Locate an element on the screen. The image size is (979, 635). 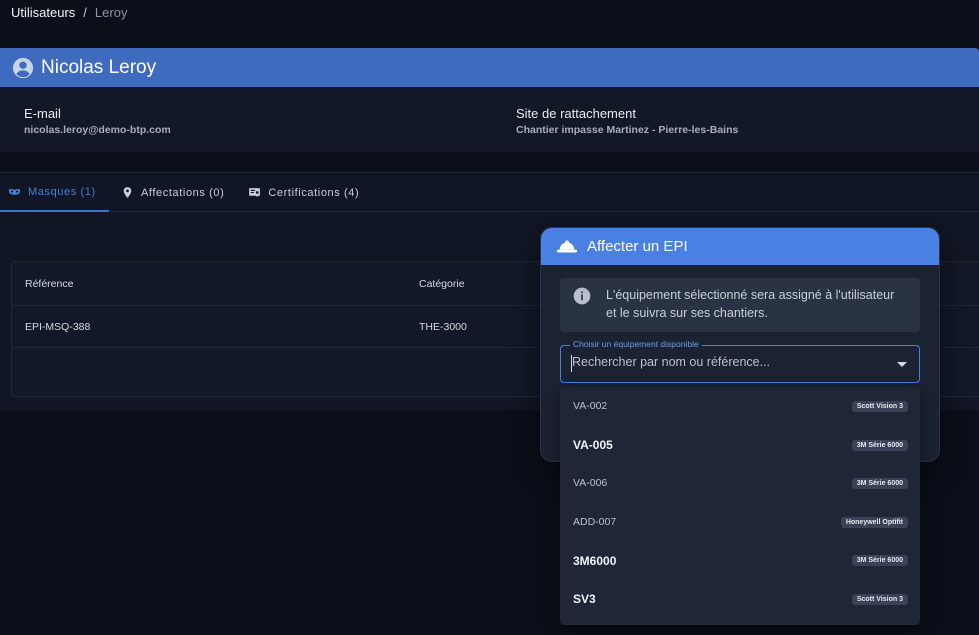
cell-reference: EPI-MSQ-388 is located at coordinates (58, 326).